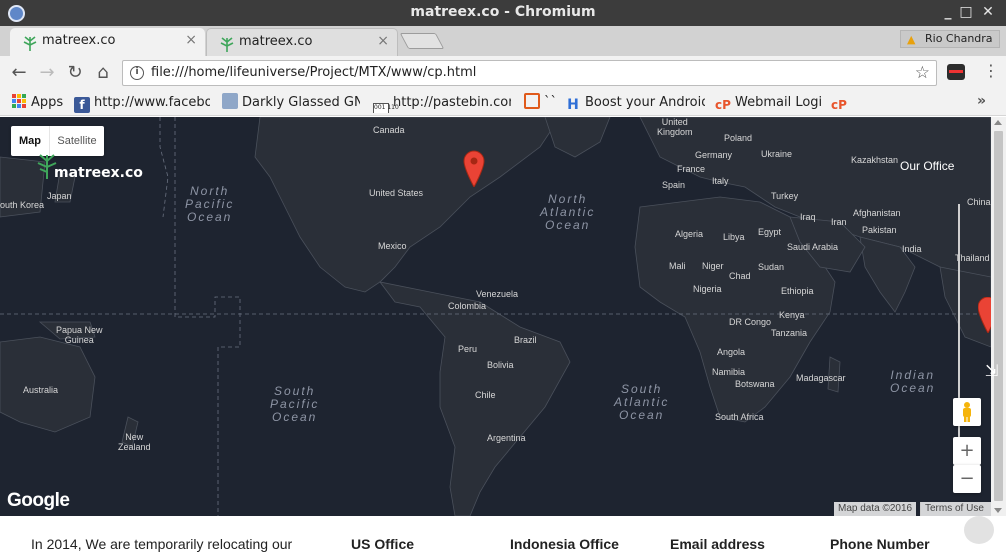  Describe the element at coordinates (956, 72) in the screenshot. I see `extension-icon` at that location.